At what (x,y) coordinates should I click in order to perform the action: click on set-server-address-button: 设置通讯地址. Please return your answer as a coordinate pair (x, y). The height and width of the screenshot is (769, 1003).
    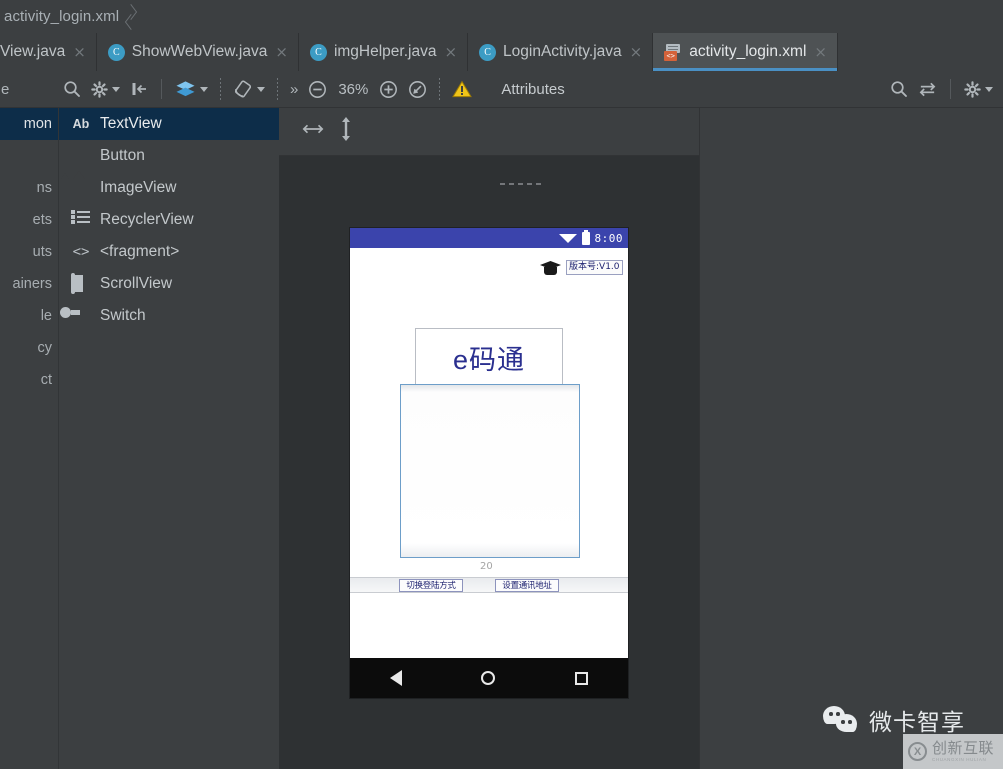
    Looking at the image, I should click on (527, 585).